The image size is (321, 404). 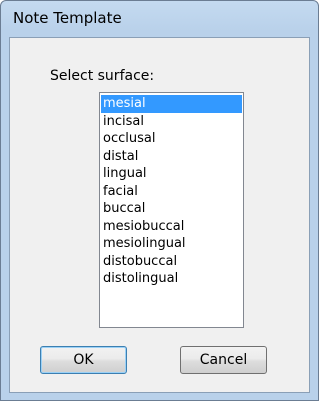 I want to click on list-item: buccal, so click(x=171, y=209).